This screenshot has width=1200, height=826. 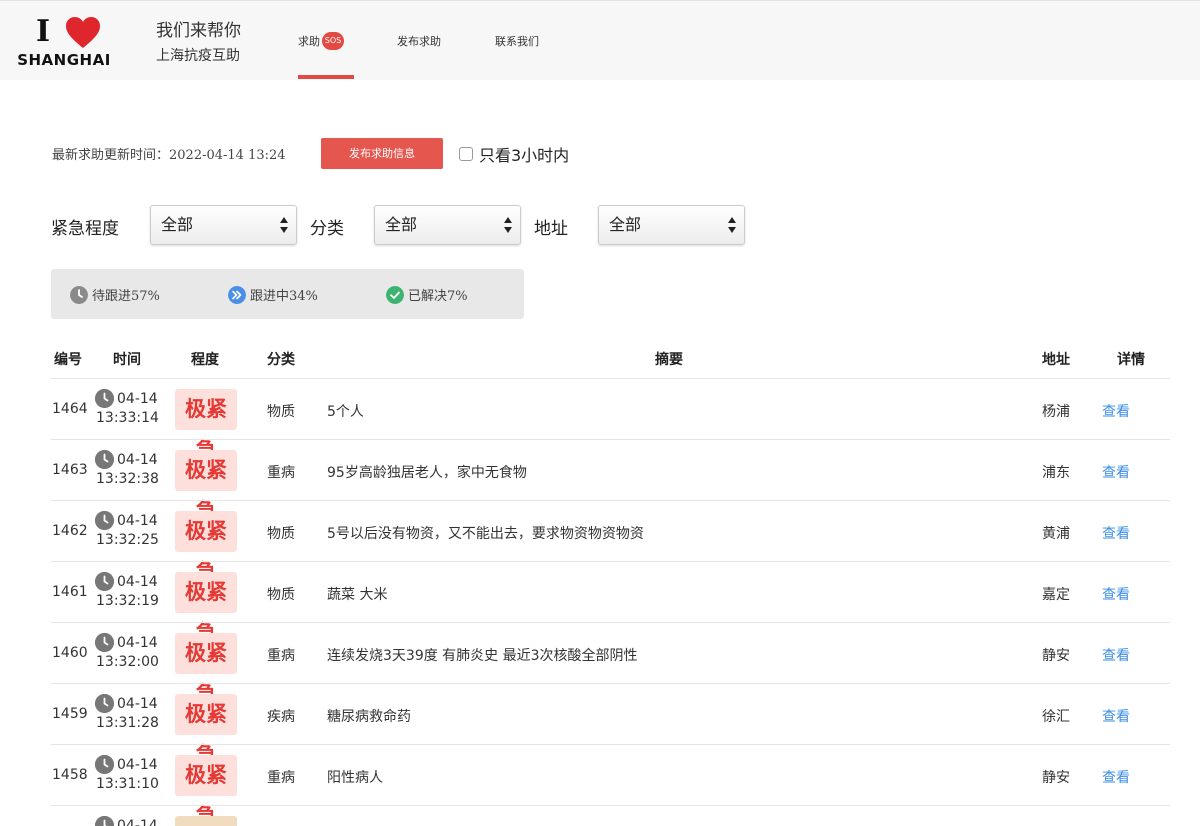 I want to click on urgency-badge, so click(x=206, y=821).